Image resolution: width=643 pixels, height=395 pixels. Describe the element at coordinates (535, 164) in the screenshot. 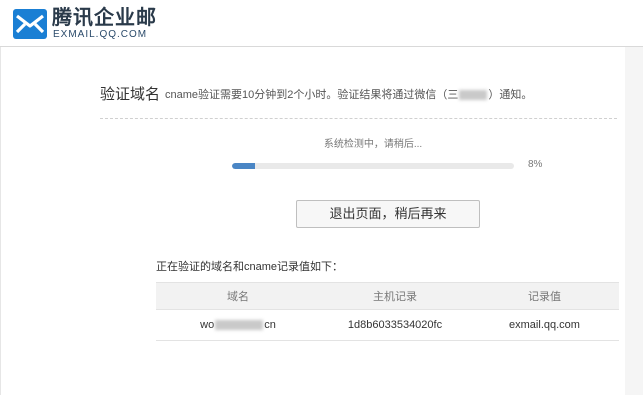

I see `progress-percent: 8%` at that location.